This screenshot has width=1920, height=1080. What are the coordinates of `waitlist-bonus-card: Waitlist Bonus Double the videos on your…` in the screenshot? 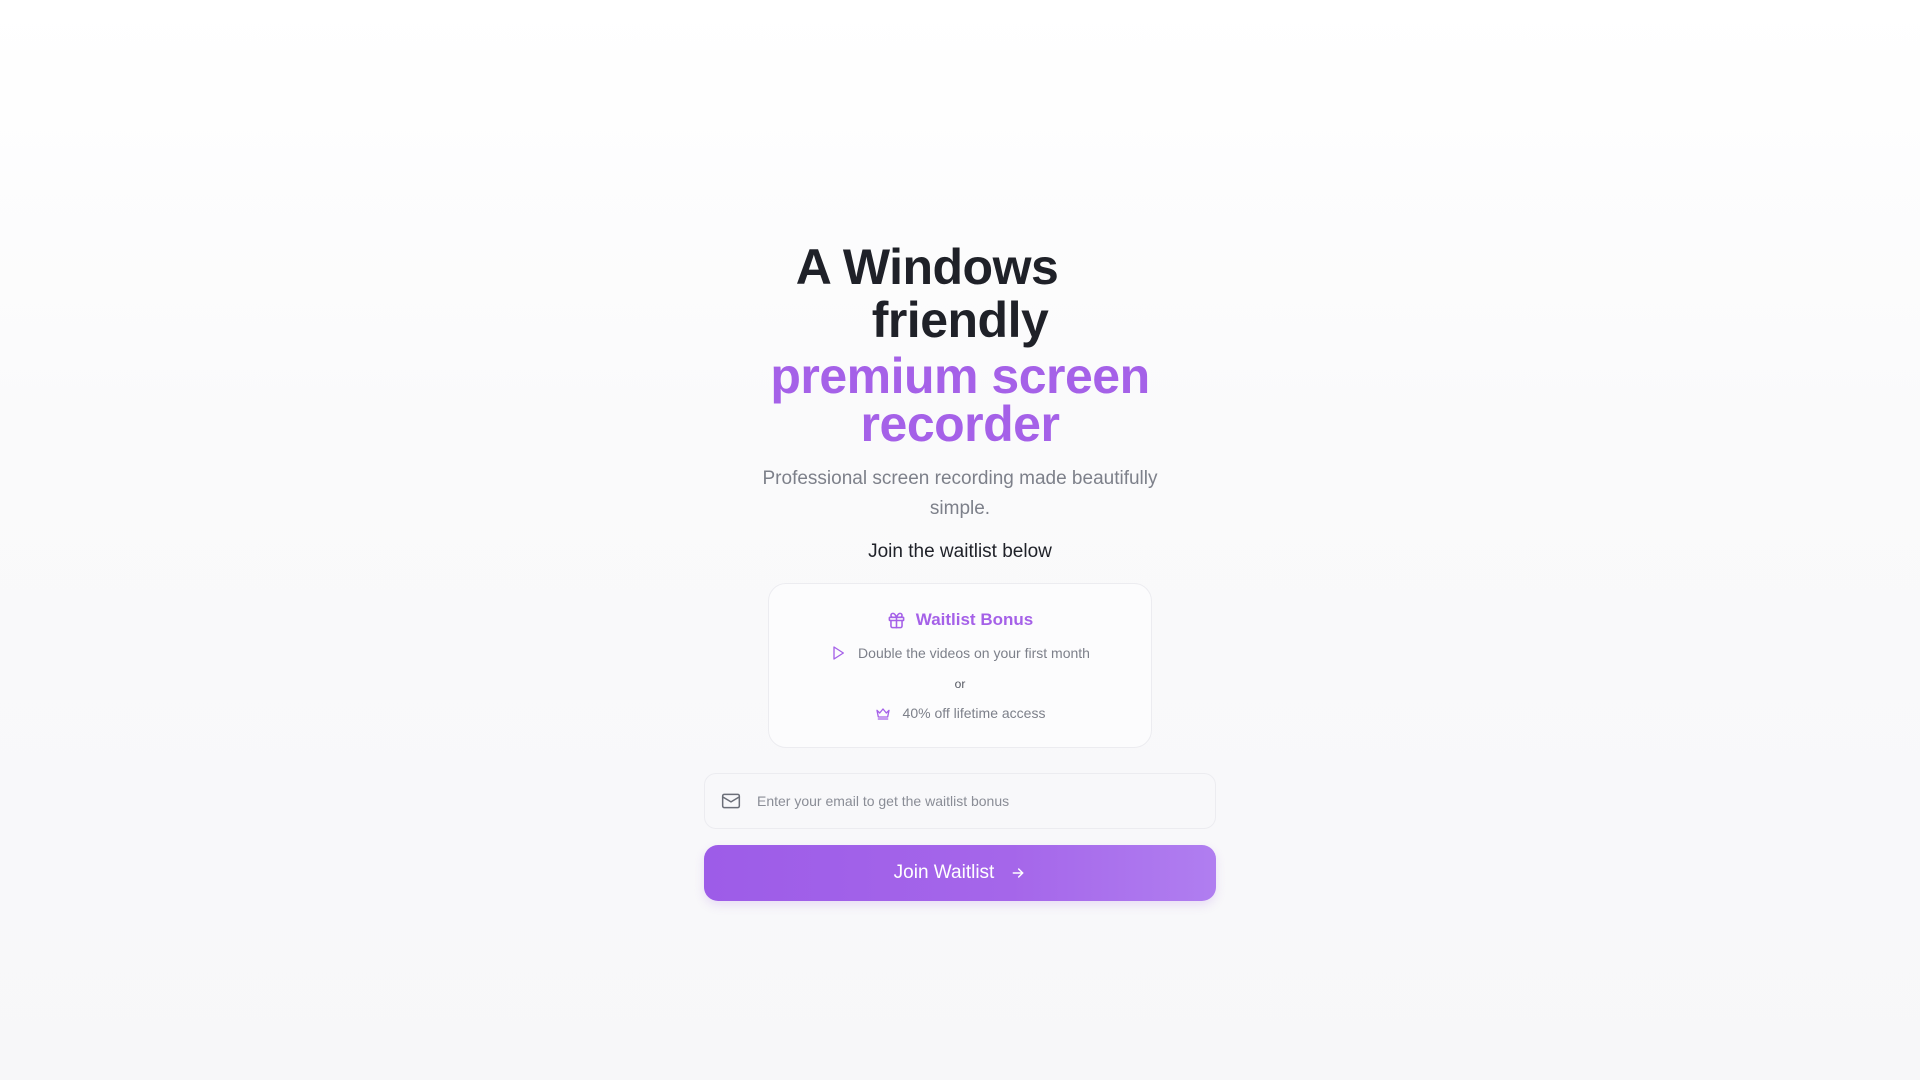 It's located at (960, 665).